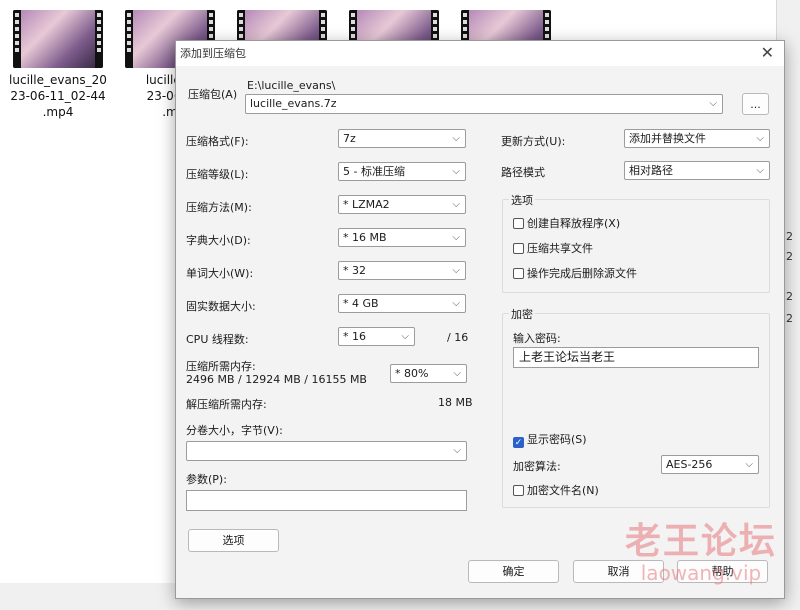 The height and width of the screenshot is (610, 800). I want to click on options-group: 选项 创建自释放程序(X) 压缩共享文件 操作完成后删除源文件, so click(636, 242).